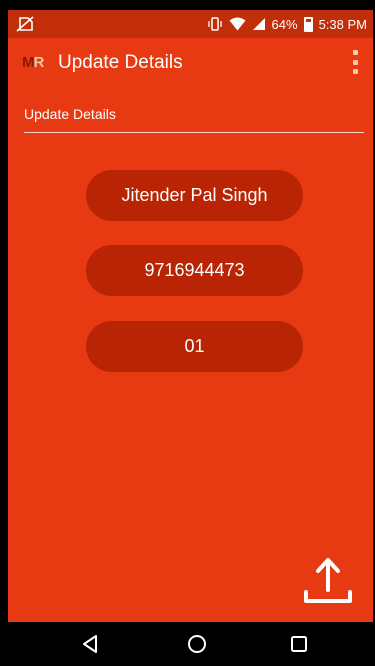 This screenshot has width=375, height=666. Describe the element at coordinates (214, 24) in the screenshot. I see `vibrate-icon` at that location.